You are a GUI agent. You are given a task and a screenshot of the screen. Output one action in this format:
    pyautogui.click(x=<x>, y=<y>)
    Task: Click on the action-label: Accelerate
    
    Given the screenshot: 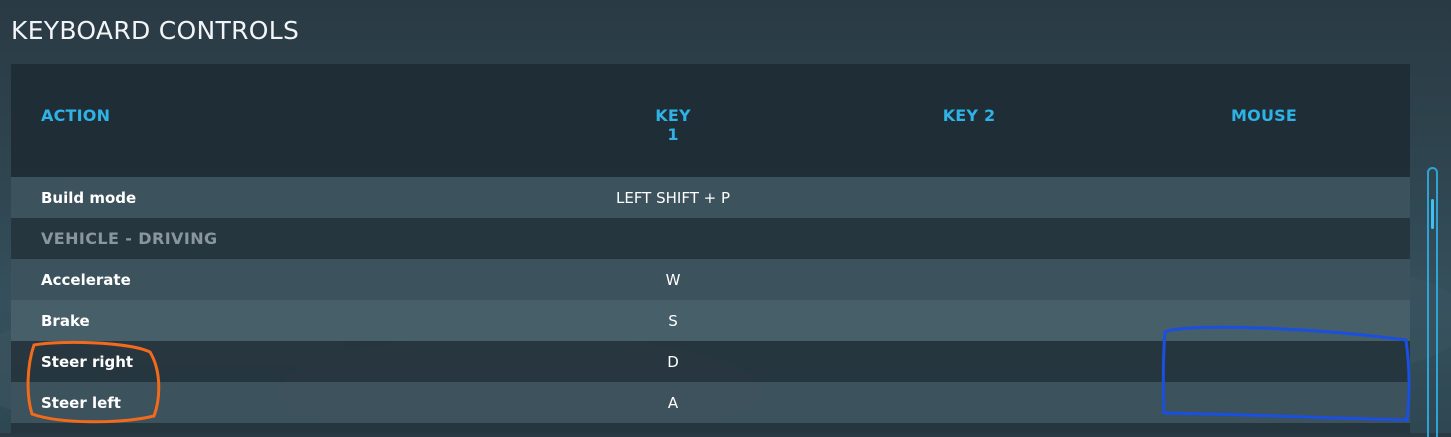 What is the action you would take?
    pyautogui.click(x=86, y=280)
    